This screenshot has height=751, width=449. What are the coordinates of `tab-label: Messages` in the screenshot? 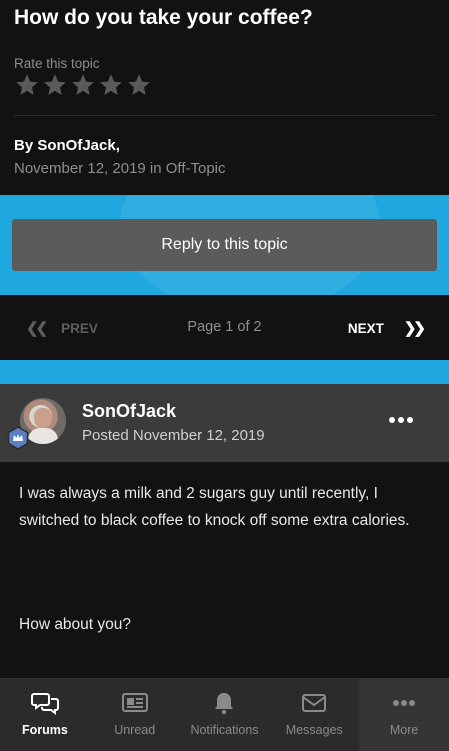 It's located at (314, 730).